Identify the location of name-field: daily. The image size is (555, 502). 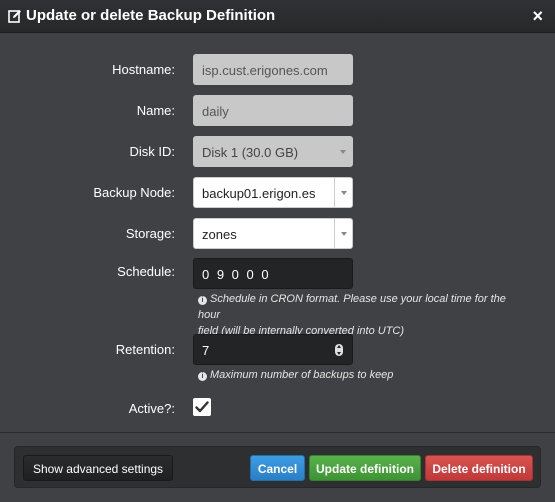
(273, 110).